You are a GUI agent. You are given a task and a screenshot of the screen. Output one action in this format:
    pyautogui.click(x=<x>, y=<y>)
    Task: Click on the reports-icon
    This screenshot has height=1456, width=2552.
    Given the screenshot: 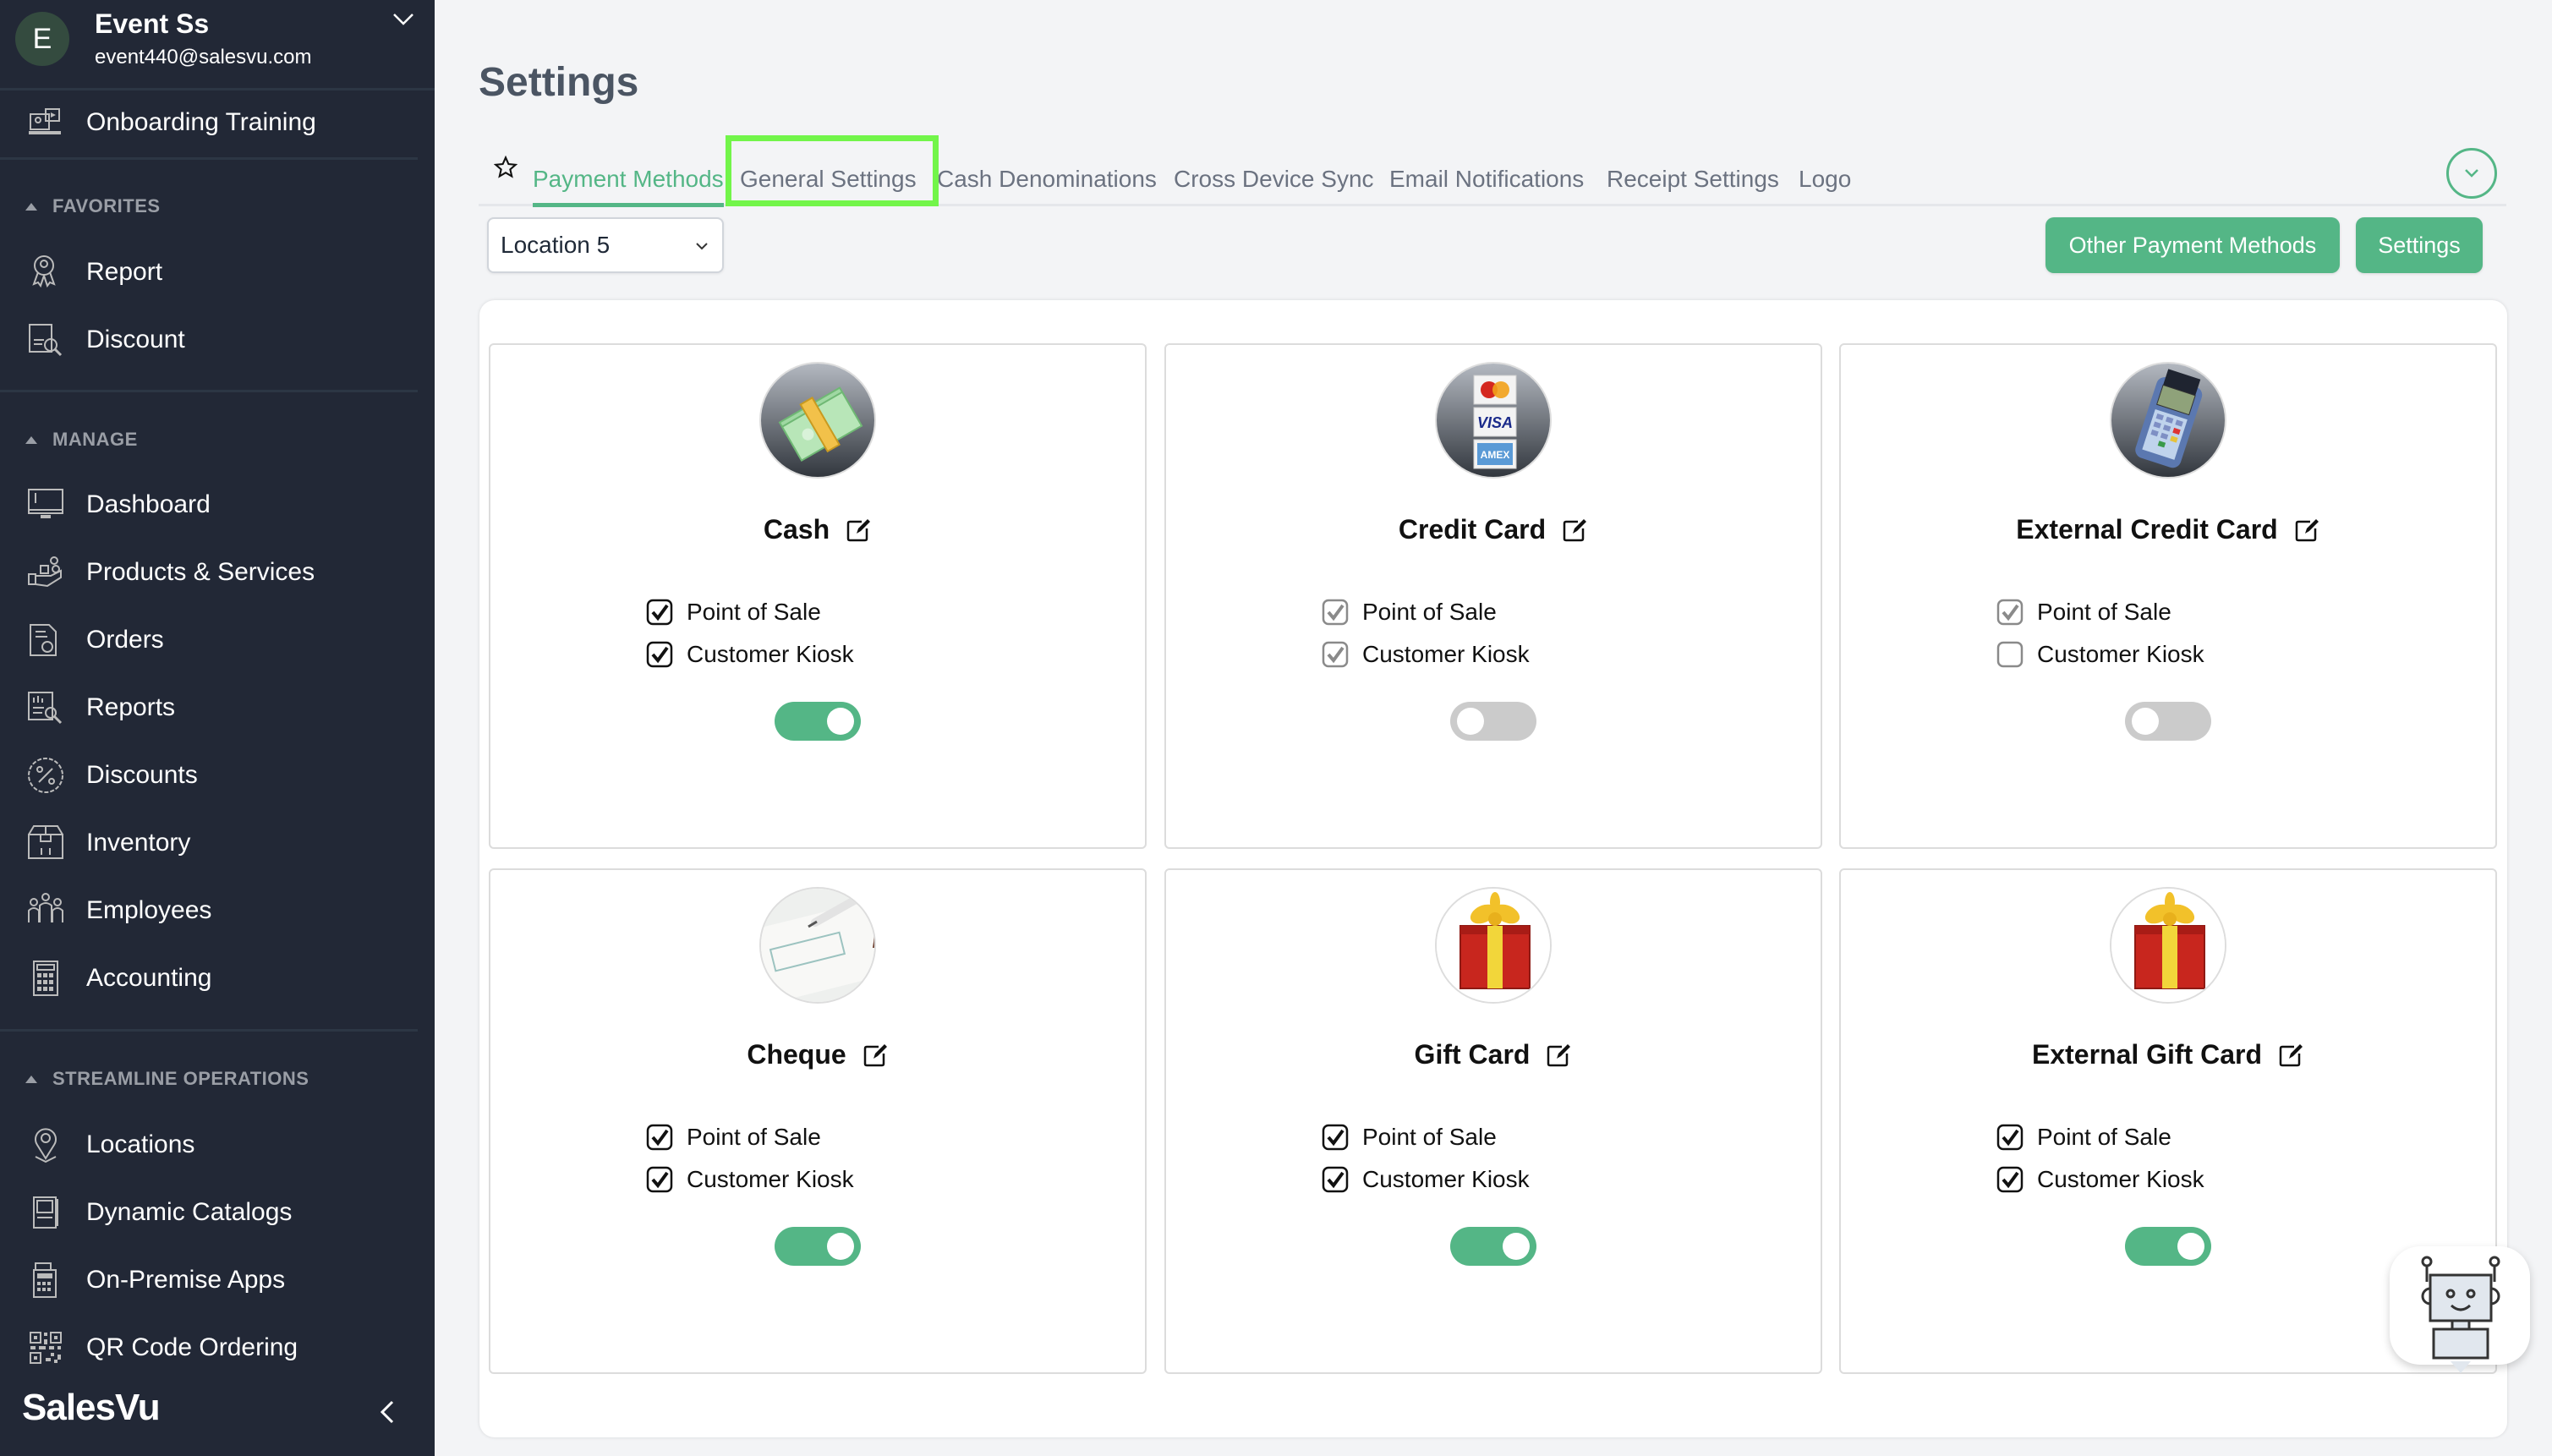 What is the action you would take?
    pyautogui.click(x=46, y=708)
    